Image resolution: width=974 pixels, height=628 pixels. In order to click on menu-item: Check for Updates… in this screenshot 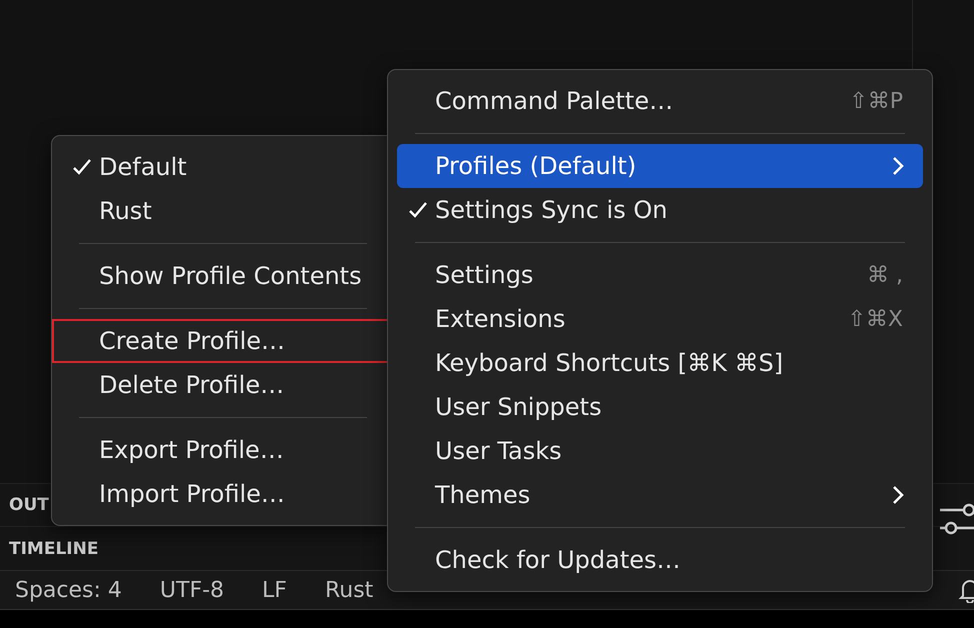, I will do `click(660, 560)`.